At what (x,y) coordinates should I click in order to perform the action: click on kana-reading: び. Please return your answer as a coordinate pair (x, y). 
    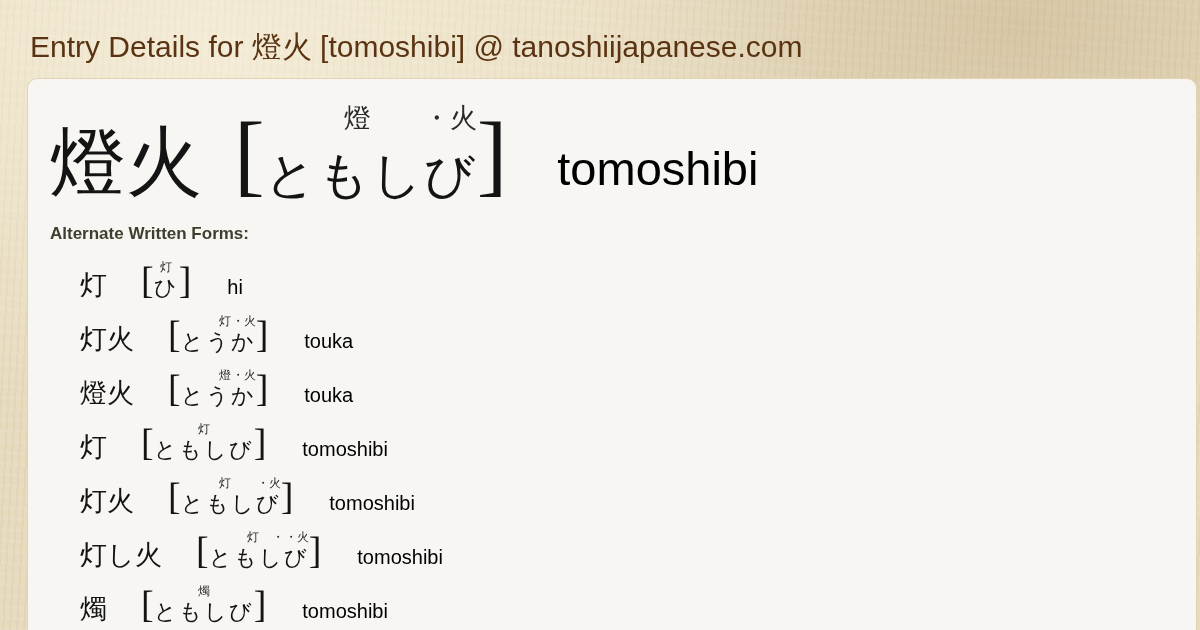
    Looking at the image, I should click on (296, 558).